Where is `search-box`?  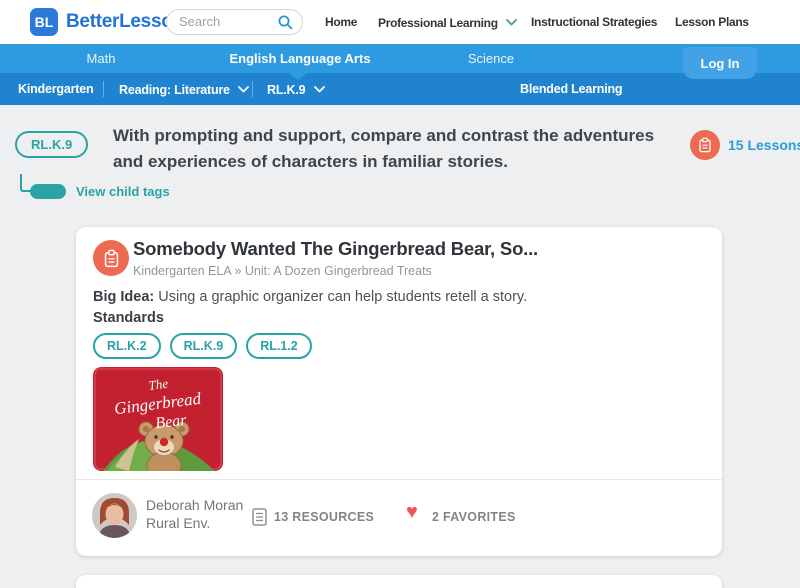 search-box is located at coordinates (234, 22).